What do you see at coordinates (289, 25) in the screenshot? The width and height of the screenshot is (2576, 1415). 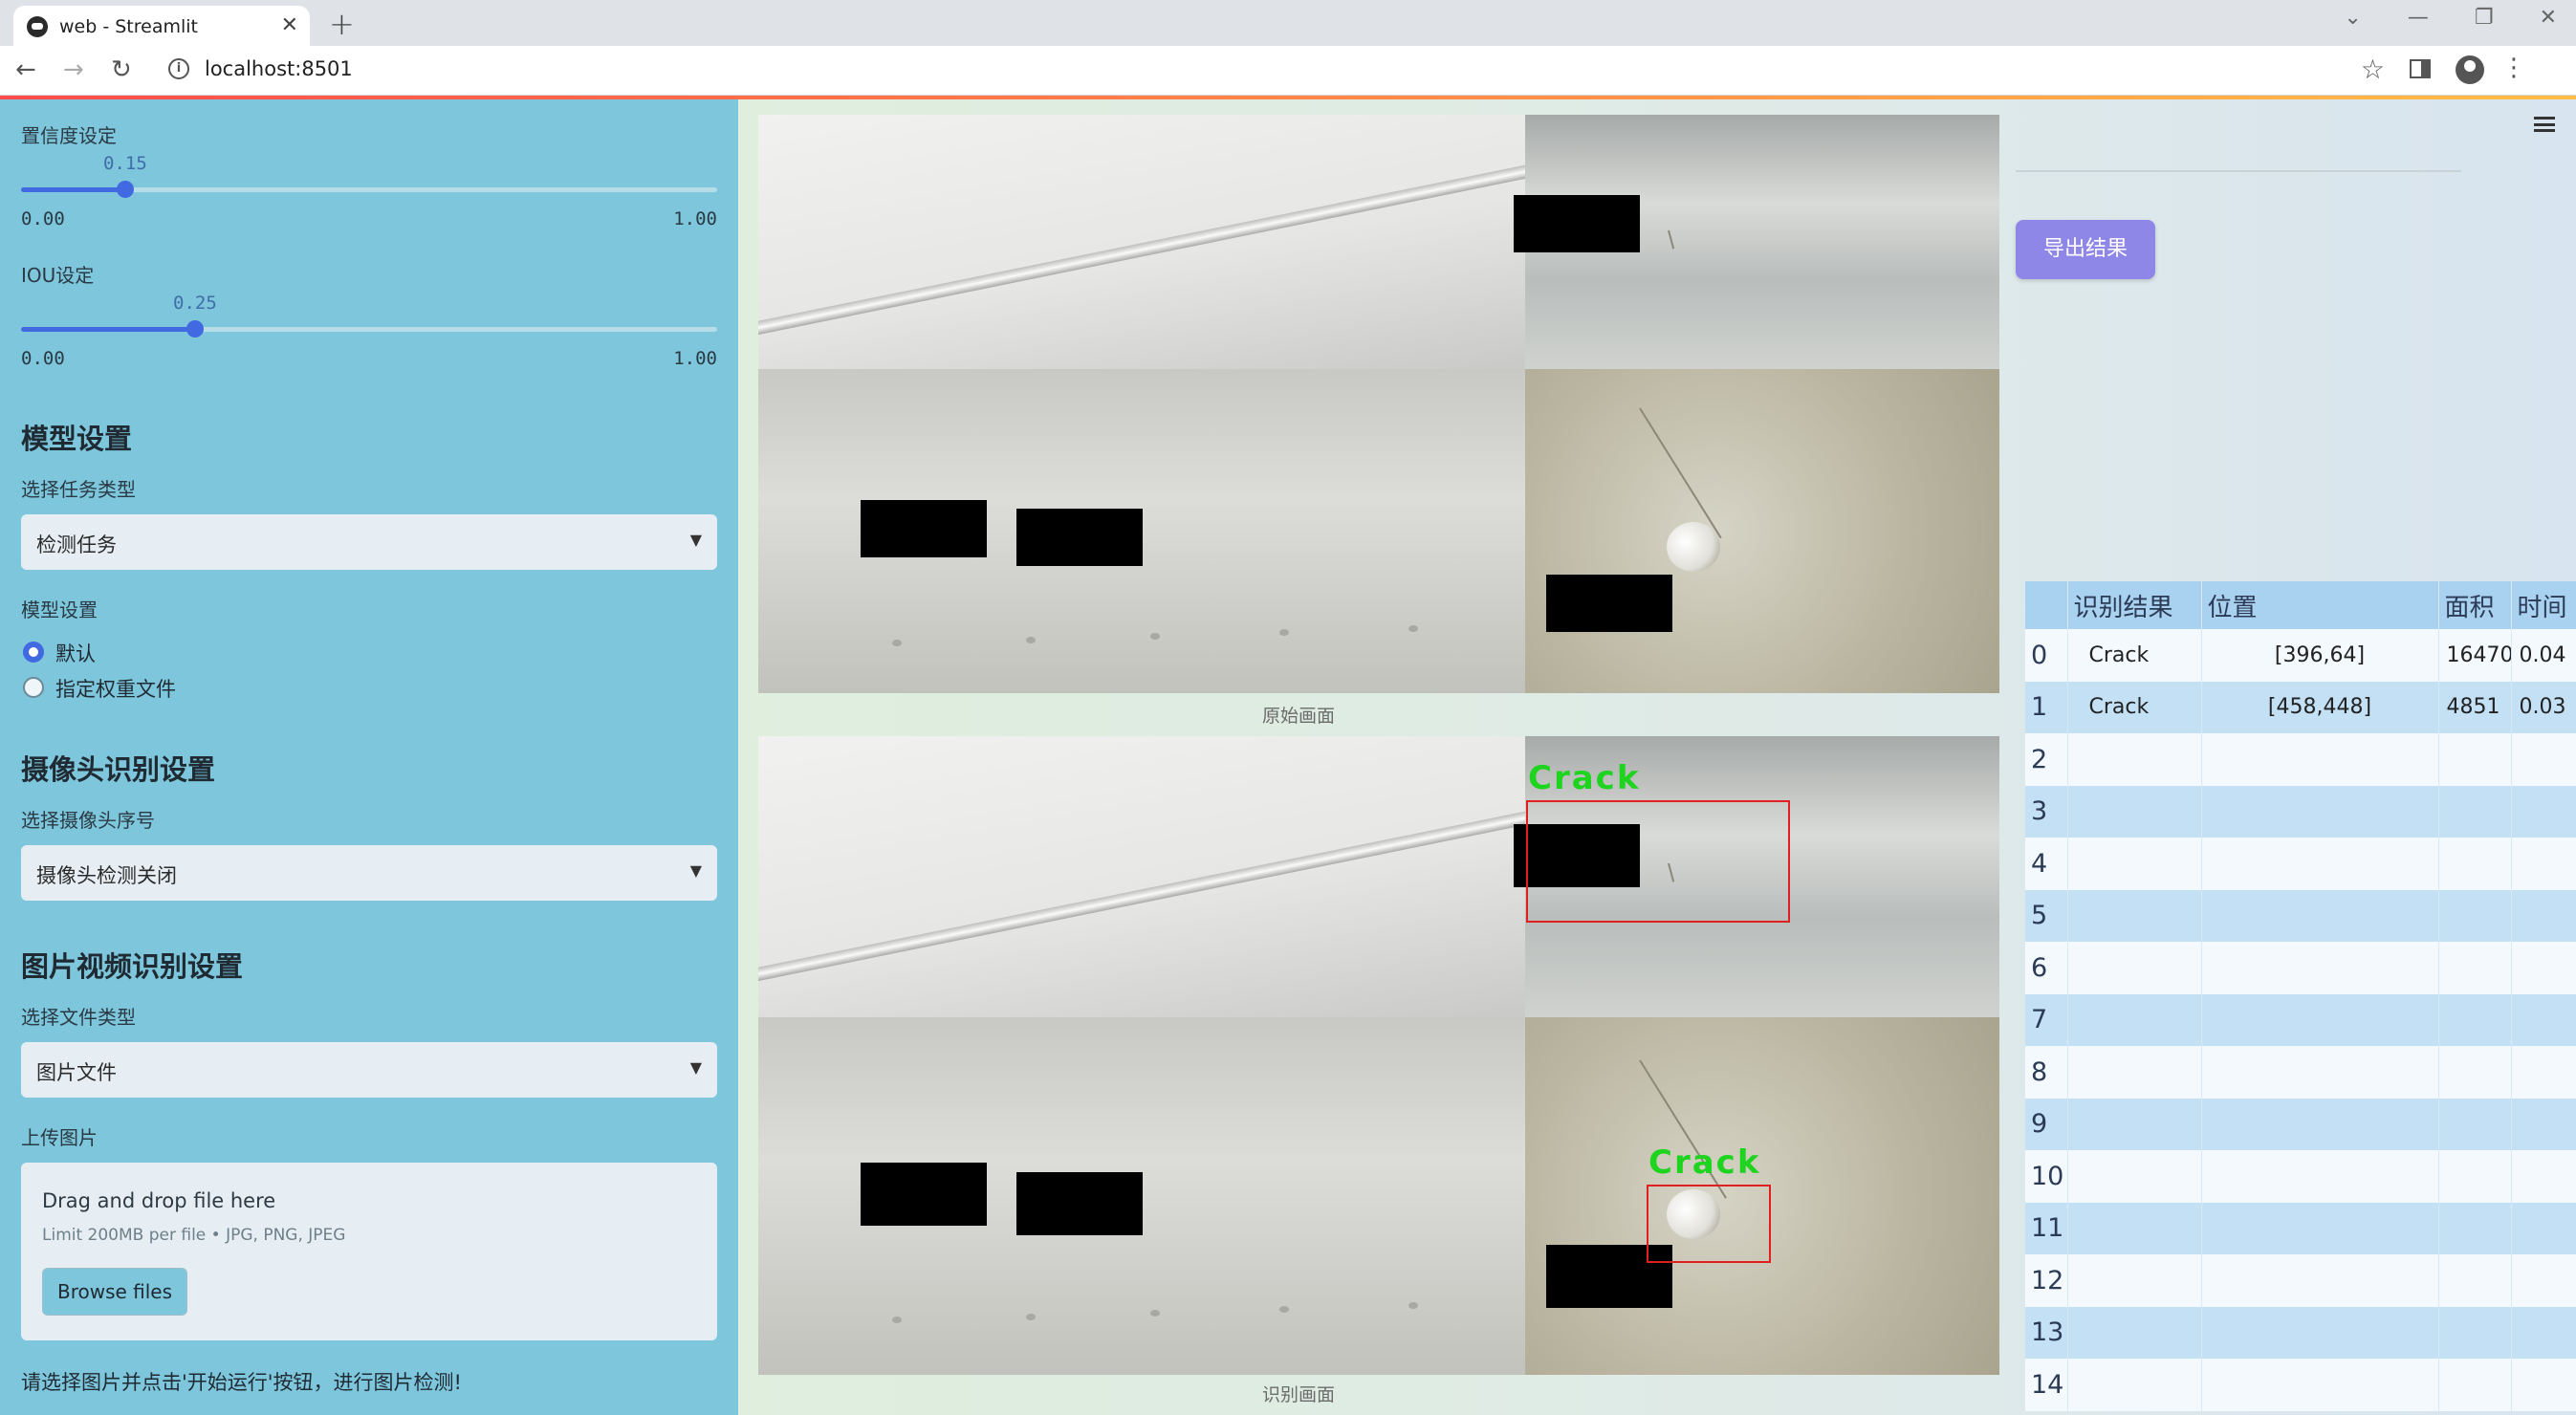 I see `tab-close-icon: ✕` at bounding box center [289, 25].